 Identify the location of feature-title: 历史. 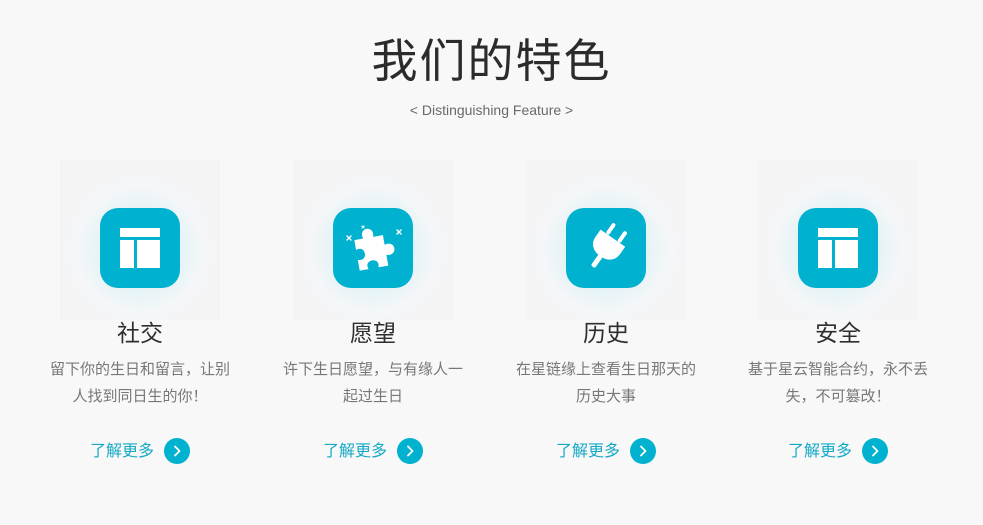
(606, 334).